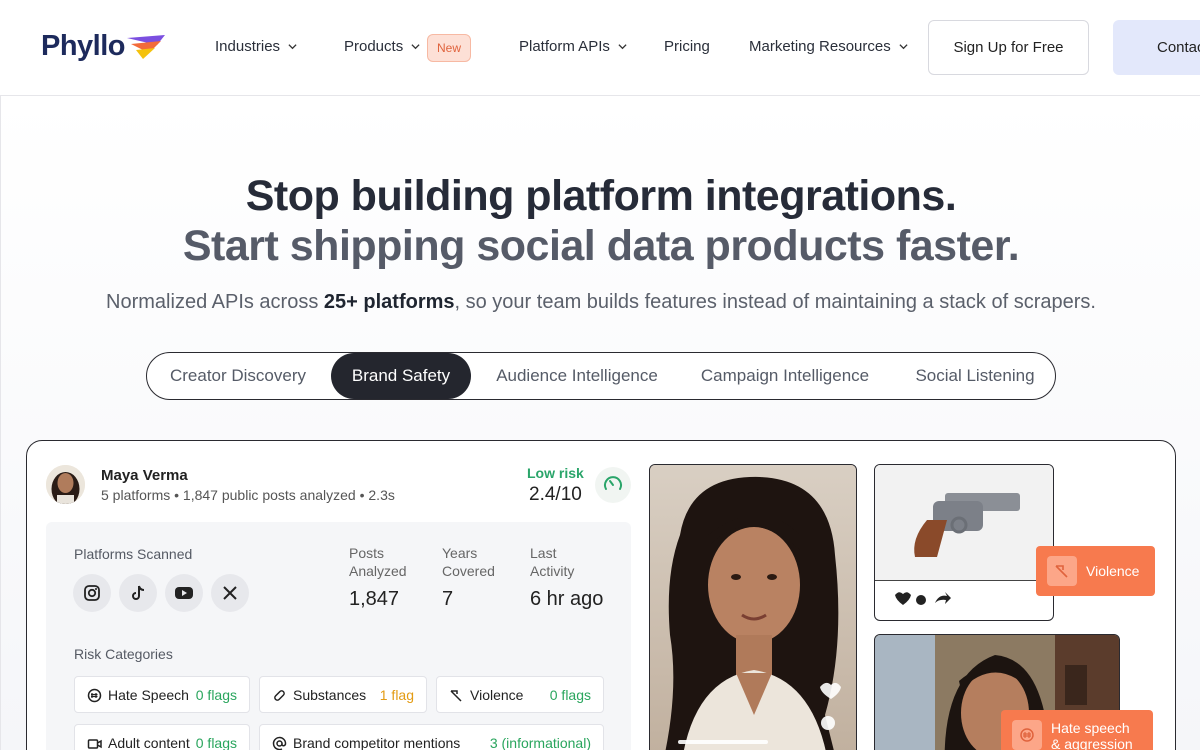 The height and width of the screenshot is (750, 1200). What do you see at coordinates (577, 376) in the screenshot?
I see `tab-audience-intelligence: Audience Intelligence` at bounding box center [577, 376].